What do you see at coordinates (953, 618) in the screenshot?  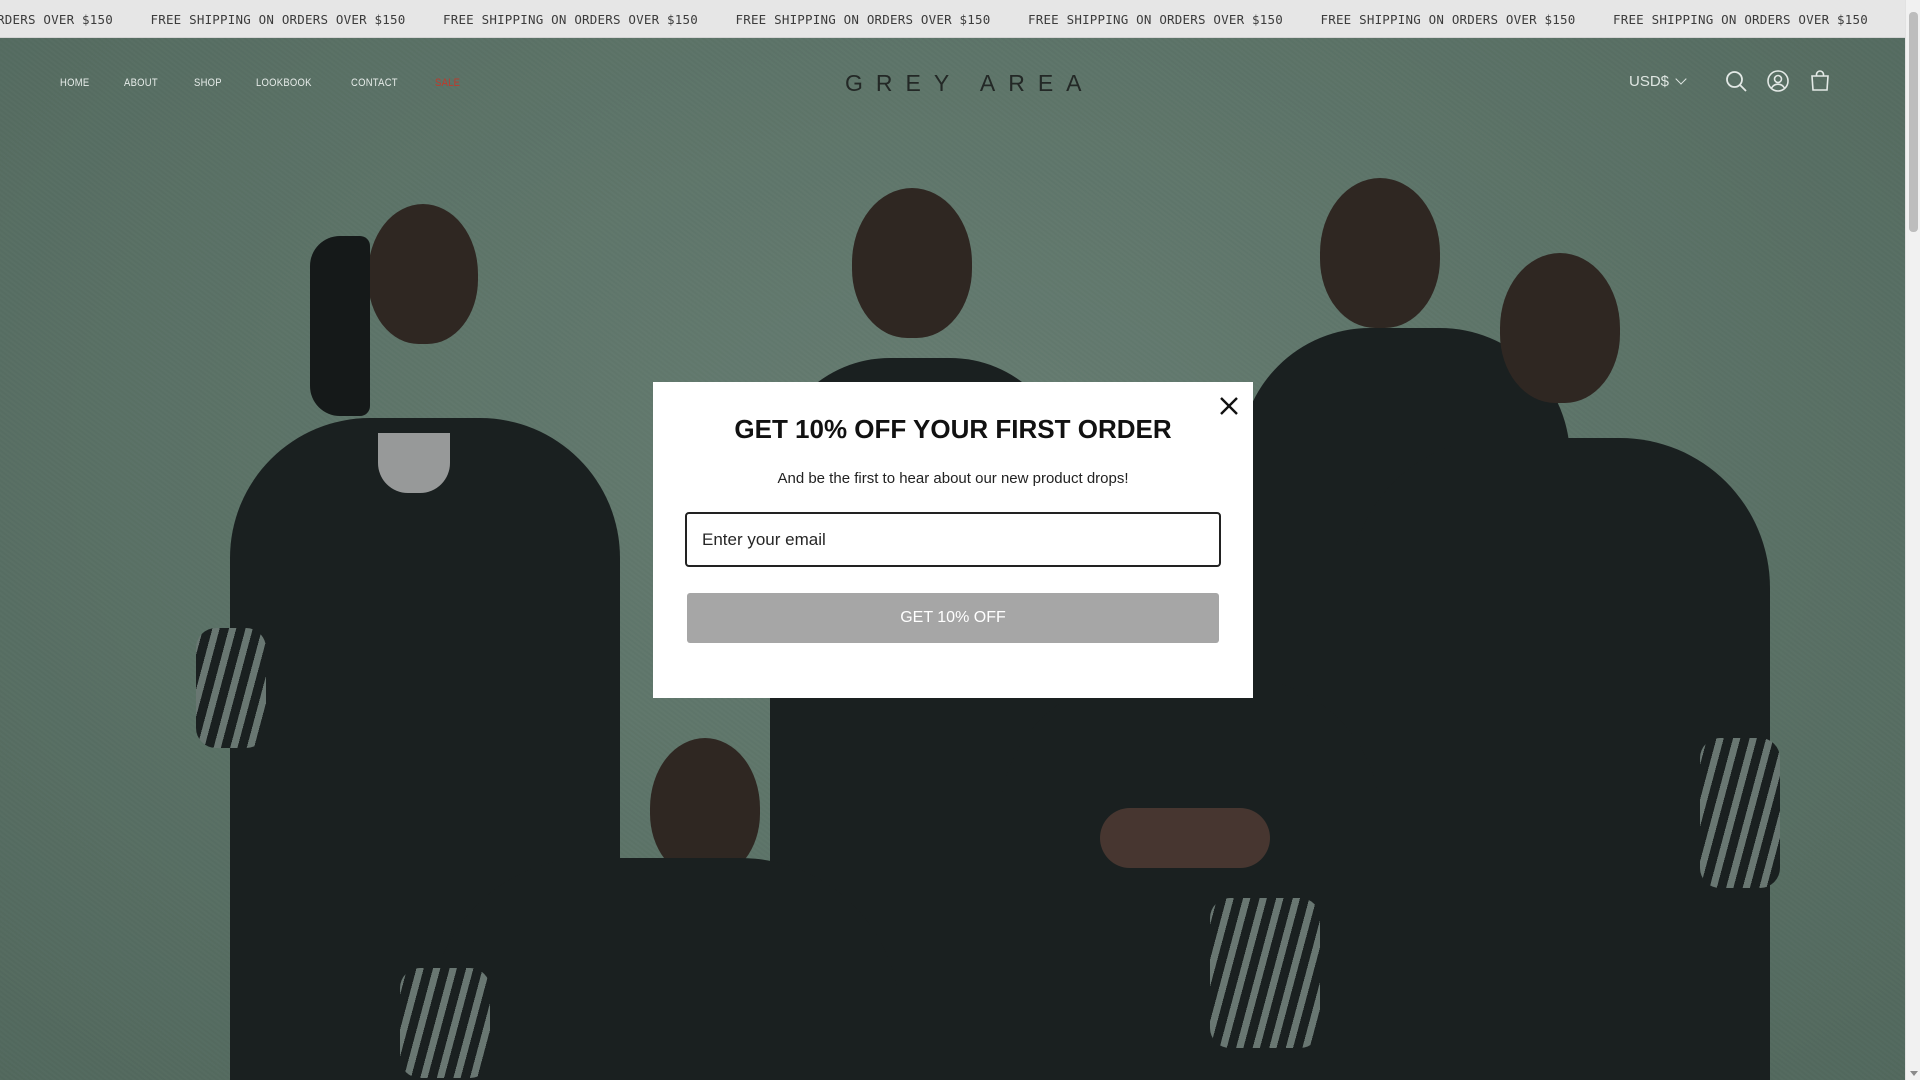 I see `get-discount-button: GET 10% OFF` at bounding box center [953, 618].